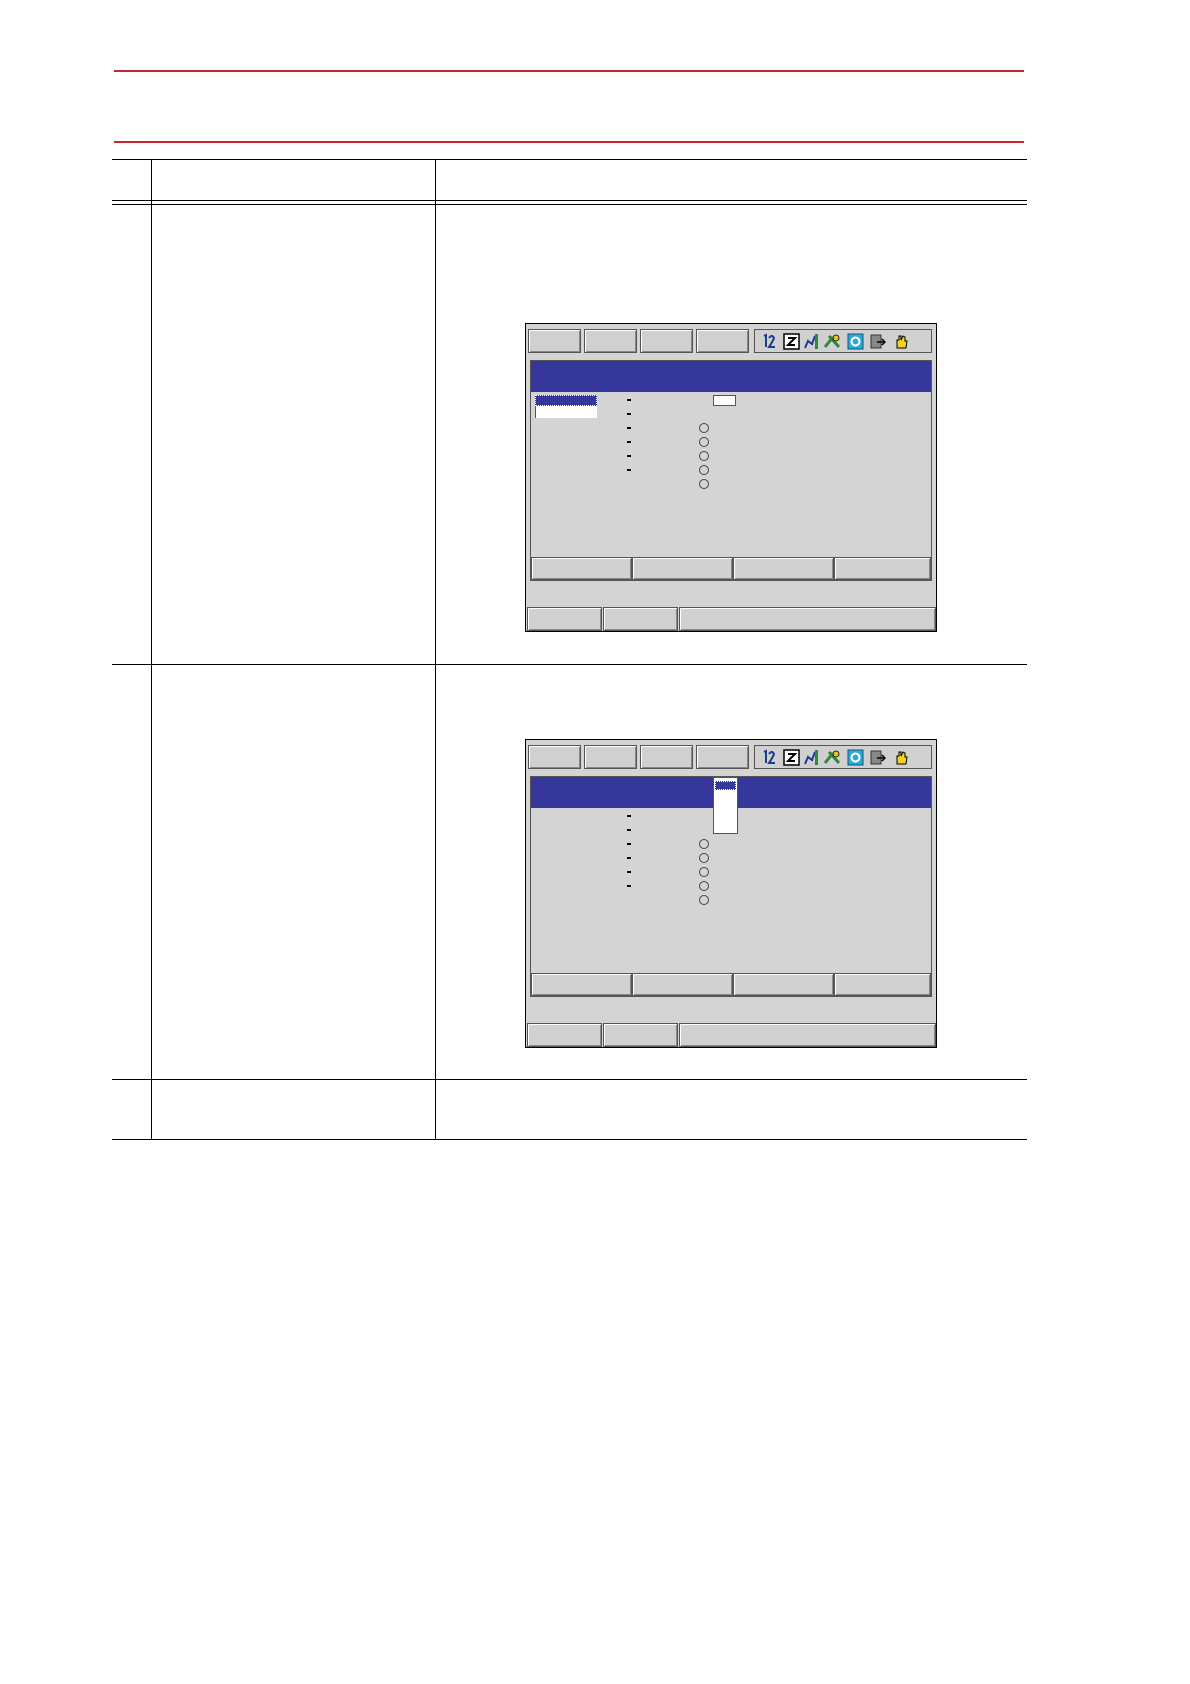 This screenshot has width=1190, height=1684. I want to click on dropdown-list, so click(725, 805).